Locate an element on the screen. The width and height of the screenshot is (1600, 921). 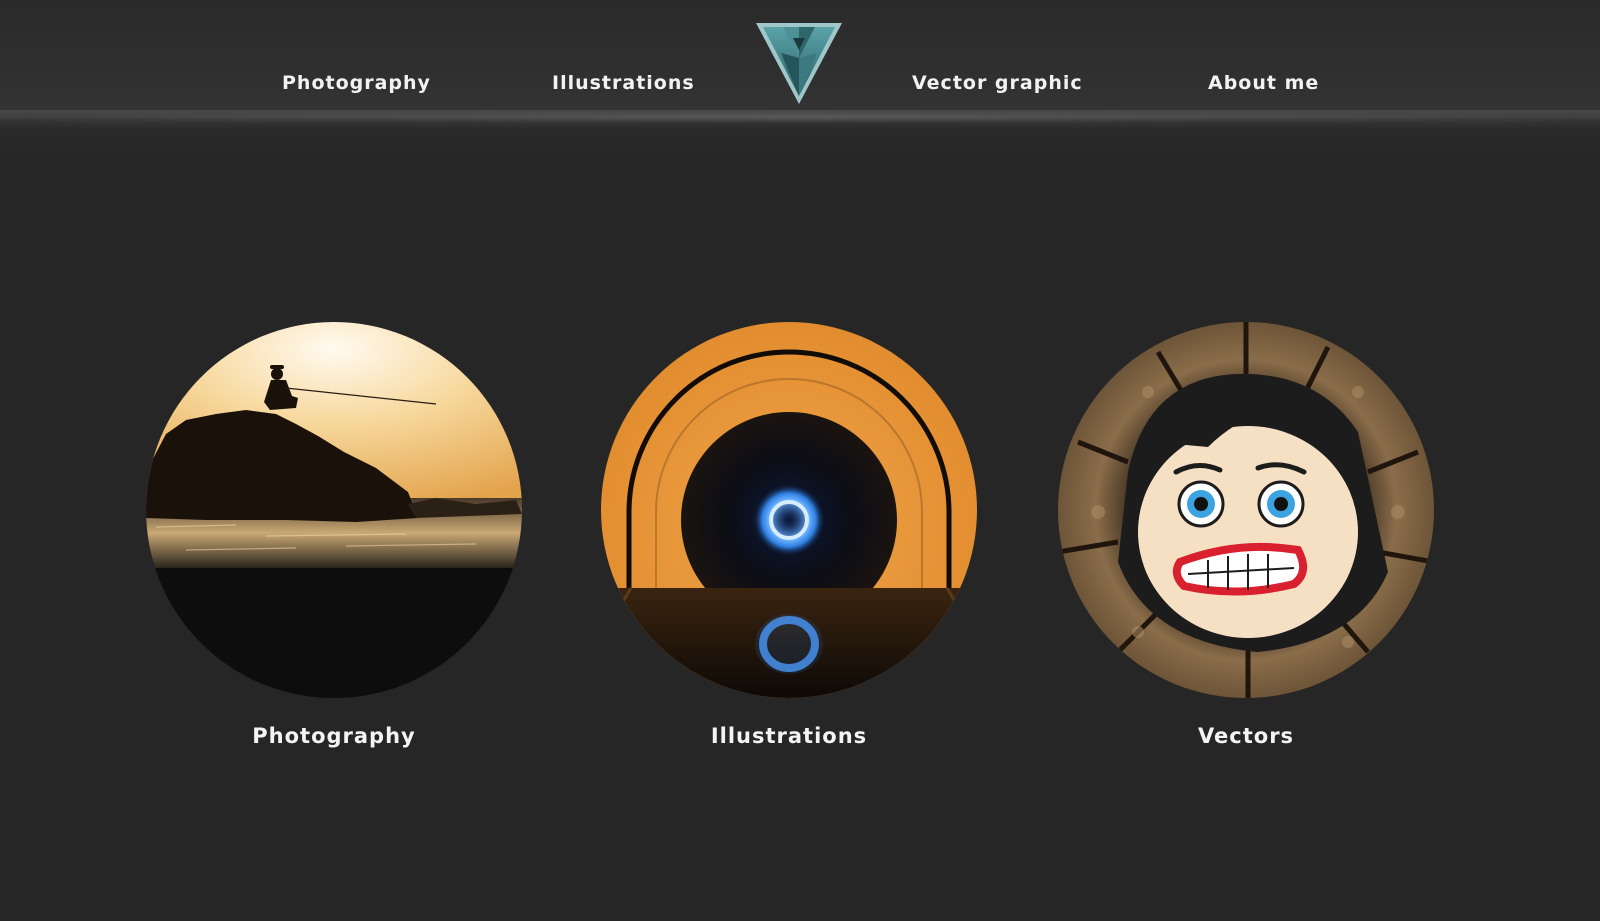
card-vectors: Vectors is located at coordinates (1246, 535).